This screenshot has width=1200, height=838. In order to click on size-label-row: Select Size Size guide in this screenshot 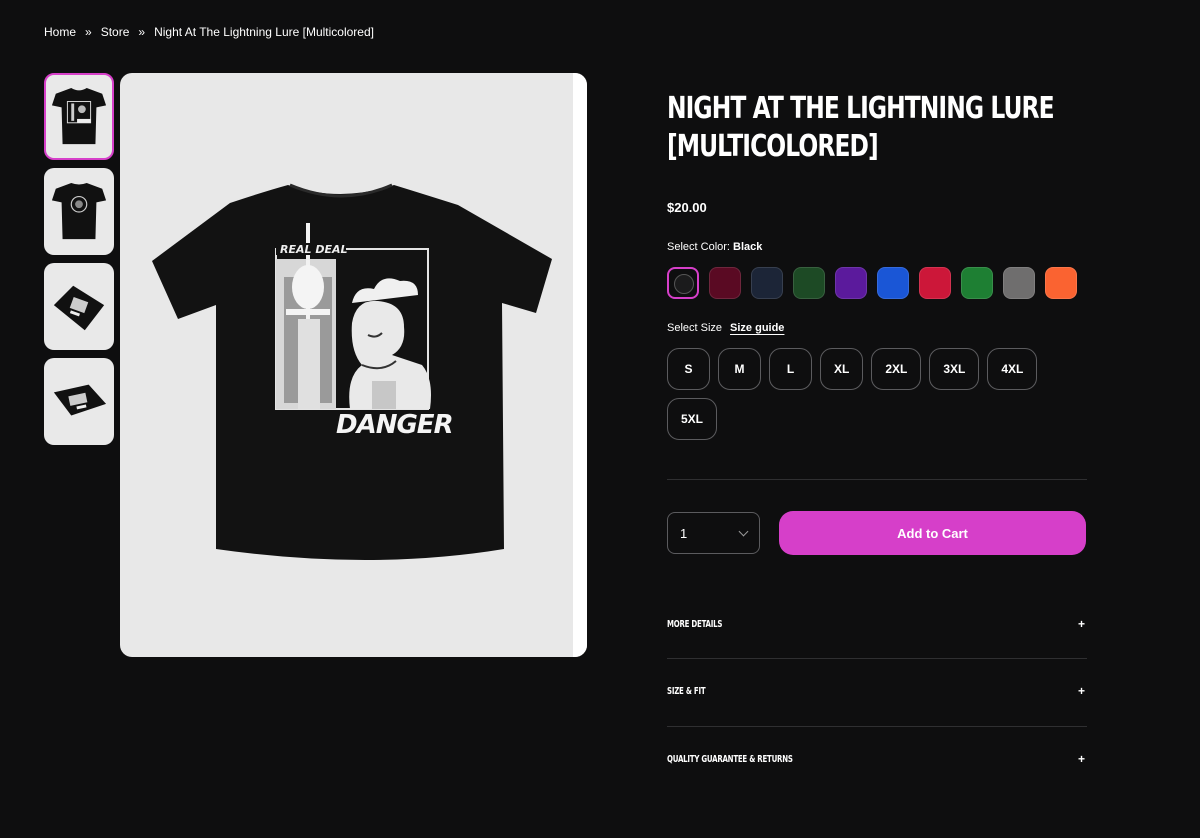, I will do `click(725, 328)`.